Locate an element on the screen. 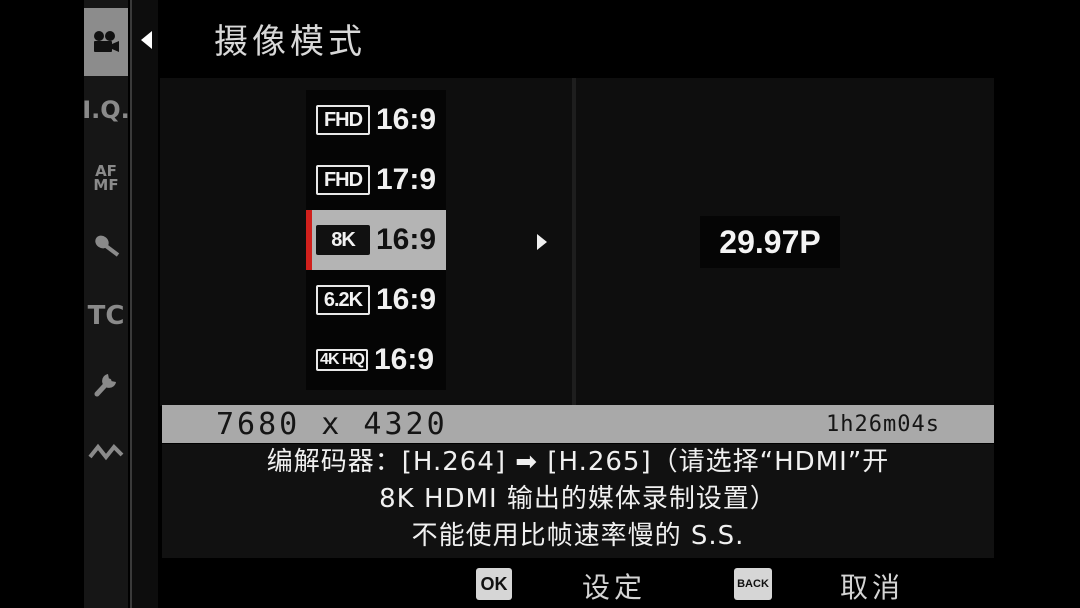 The height and width of the screenshot is (608, 1080). frame-rate-value: 29.97P is located at coordinates (770, 242).